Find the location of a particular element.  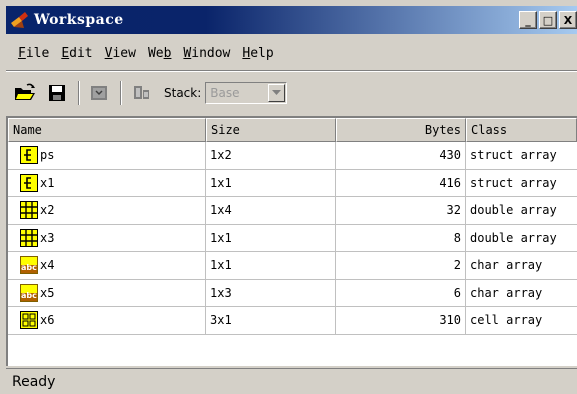

minimize-glyph: _ is located at coordinates (528, 20).